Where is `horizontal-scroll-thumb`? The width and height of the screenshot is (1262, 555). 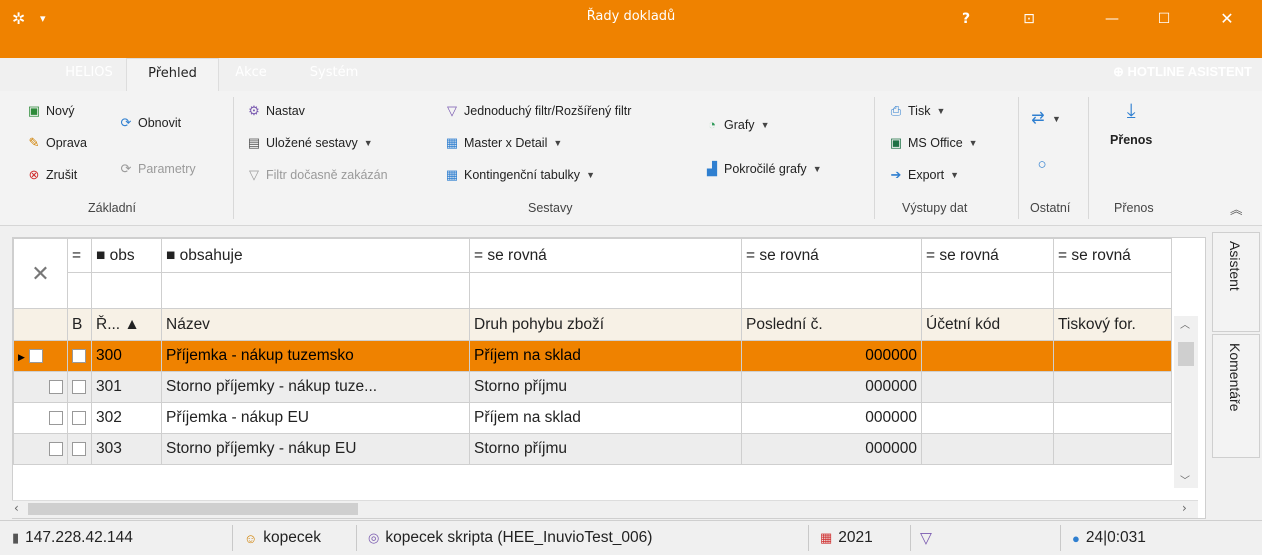
horizontal-scroll-thumb is located at coordinates (193, 509).